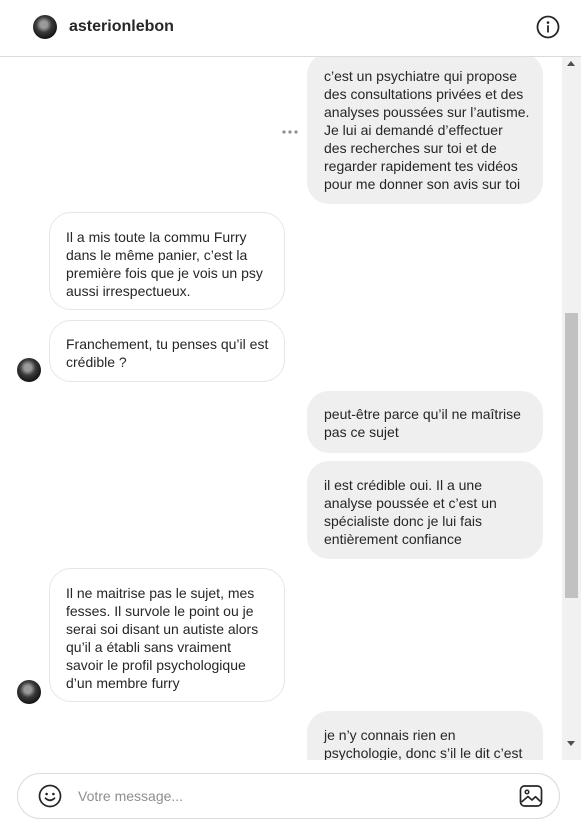 The width and height of the screenshot is (581, 838). What do you see at coordinates (410, 503) in the screenshot?
I see `message-line: analyse poussée et c’est un` at bounding box center [410, 503].